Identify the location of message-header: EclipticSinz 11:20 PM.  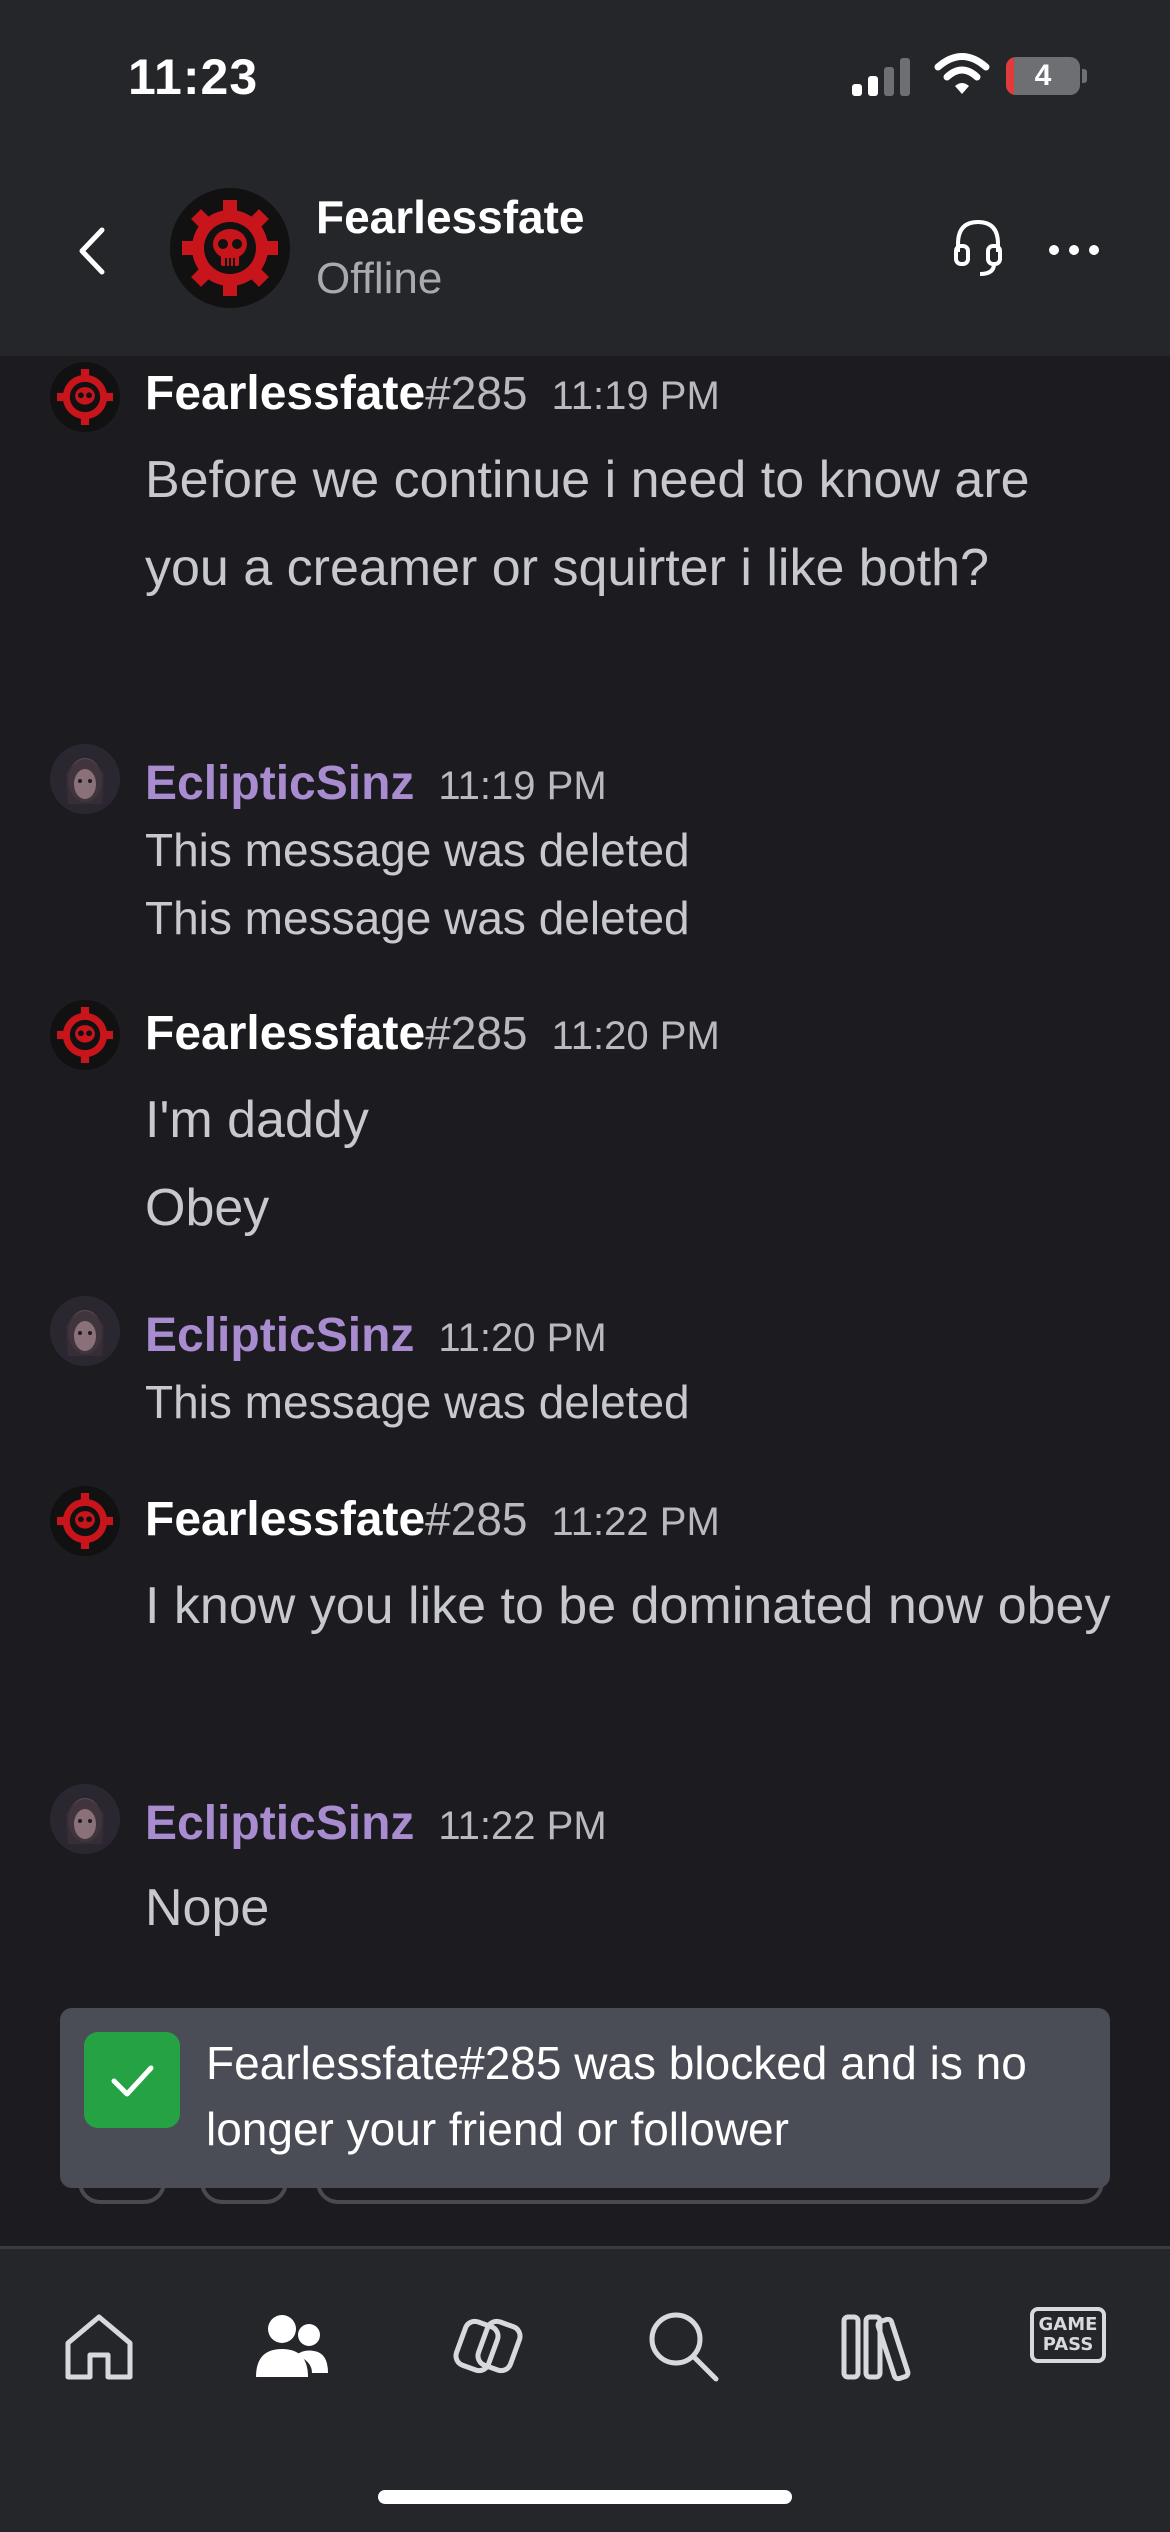
(376, 1335).